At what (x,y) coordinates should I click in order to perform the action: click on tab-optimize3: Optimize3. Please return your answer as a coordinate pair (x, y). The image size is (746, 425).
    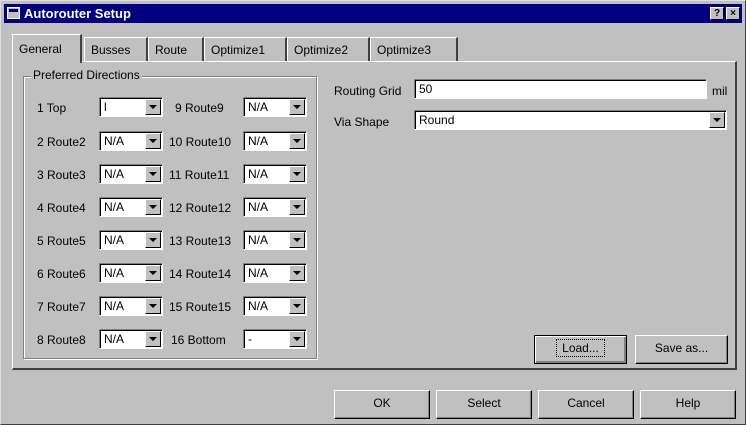
    Looking at the image, I should click on (414, 49).